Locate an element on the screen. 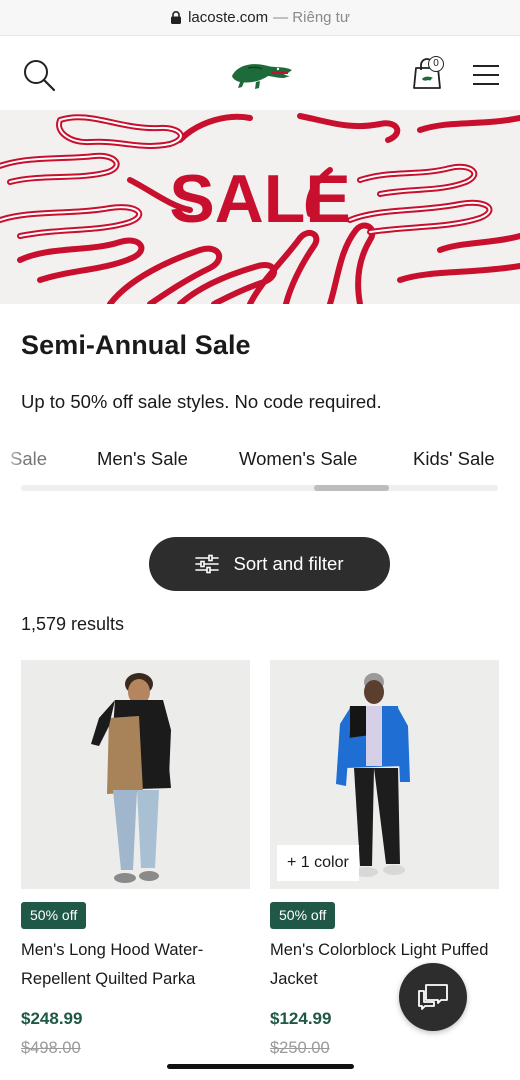  tab-womens-sale: Women's Sale is located at coordinates (298, 459).